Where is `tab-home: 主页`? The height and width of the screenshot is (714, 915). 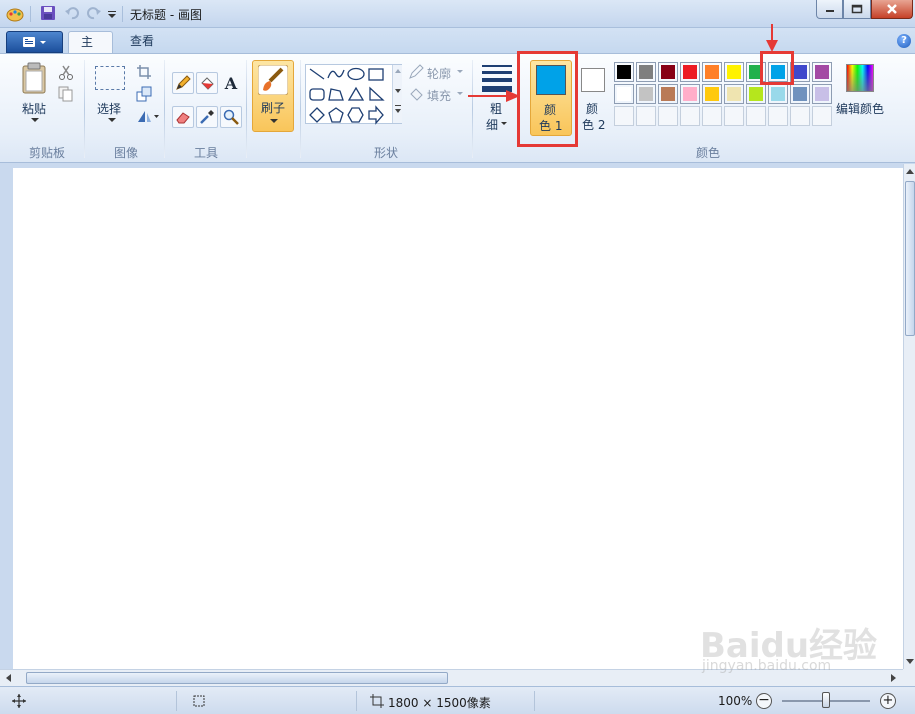 tab-home: 主页 is located at coordinates (90, 50).